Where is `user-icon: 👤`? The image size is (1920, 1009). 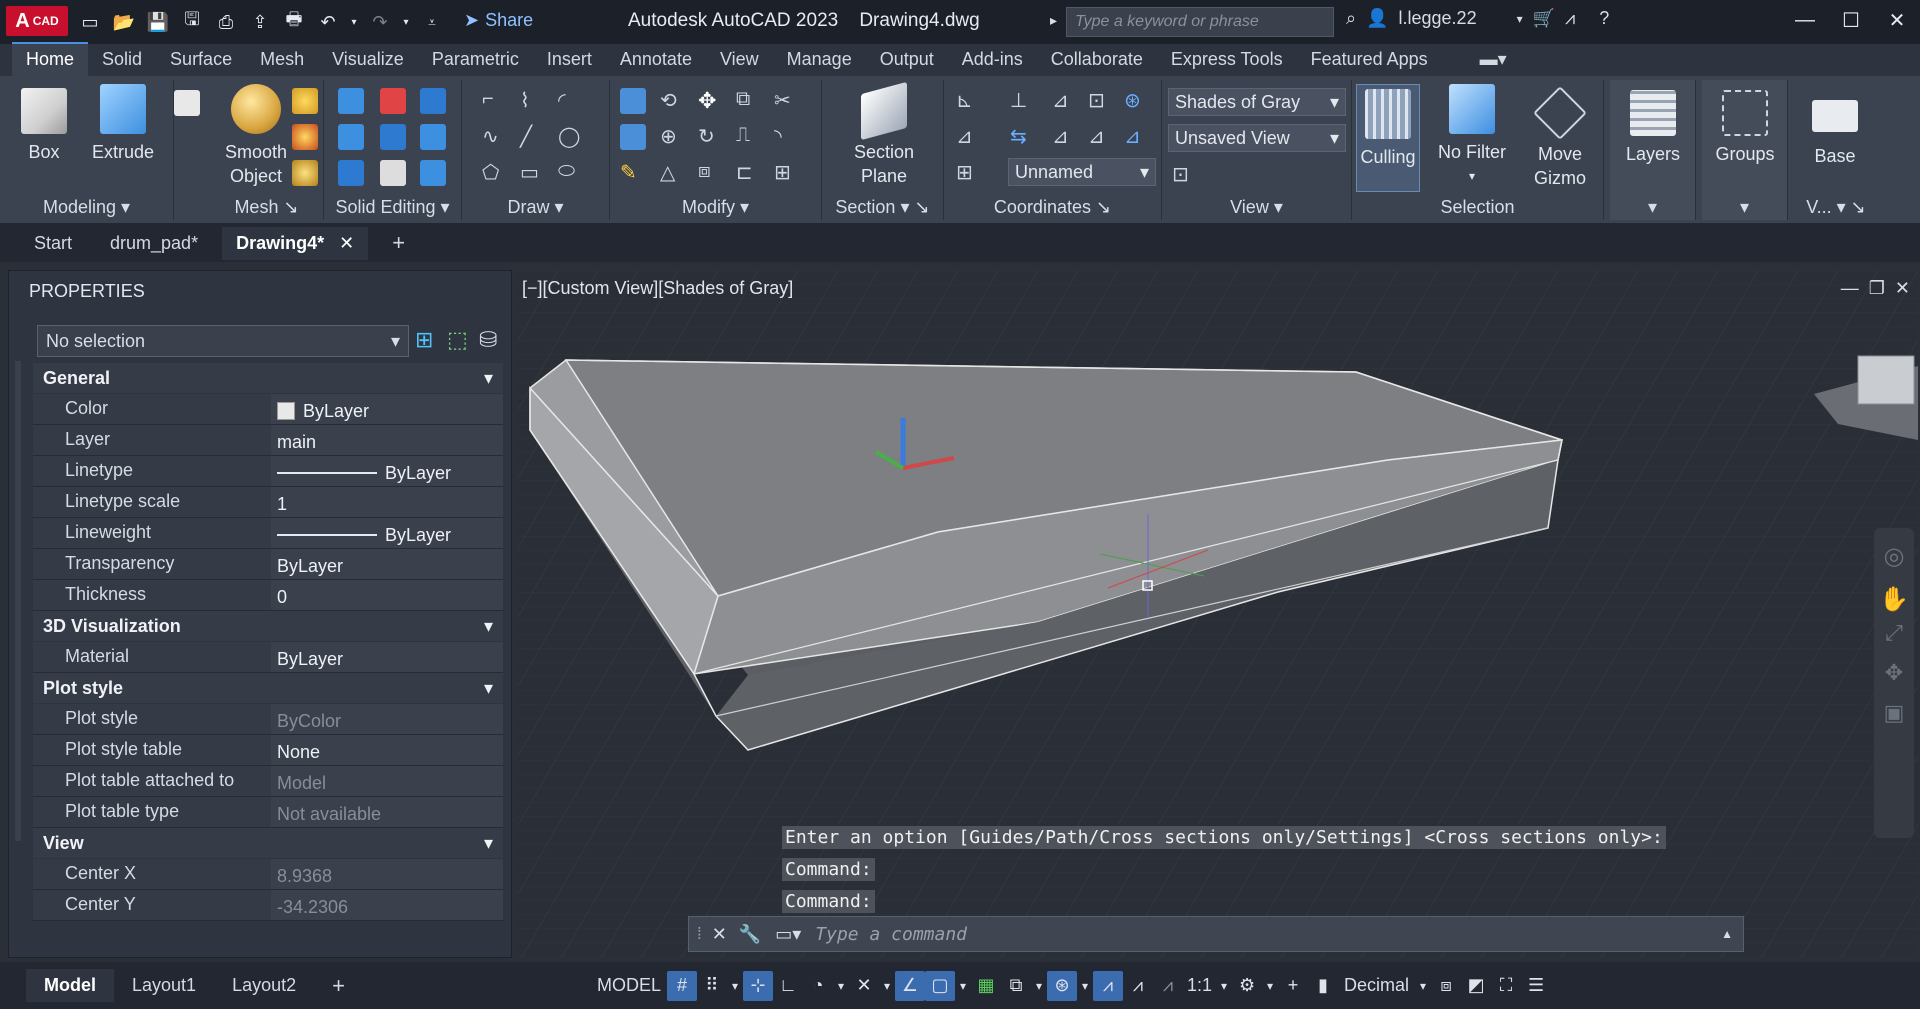
user-icon: 👤 is located at coordinates (1377, 18).